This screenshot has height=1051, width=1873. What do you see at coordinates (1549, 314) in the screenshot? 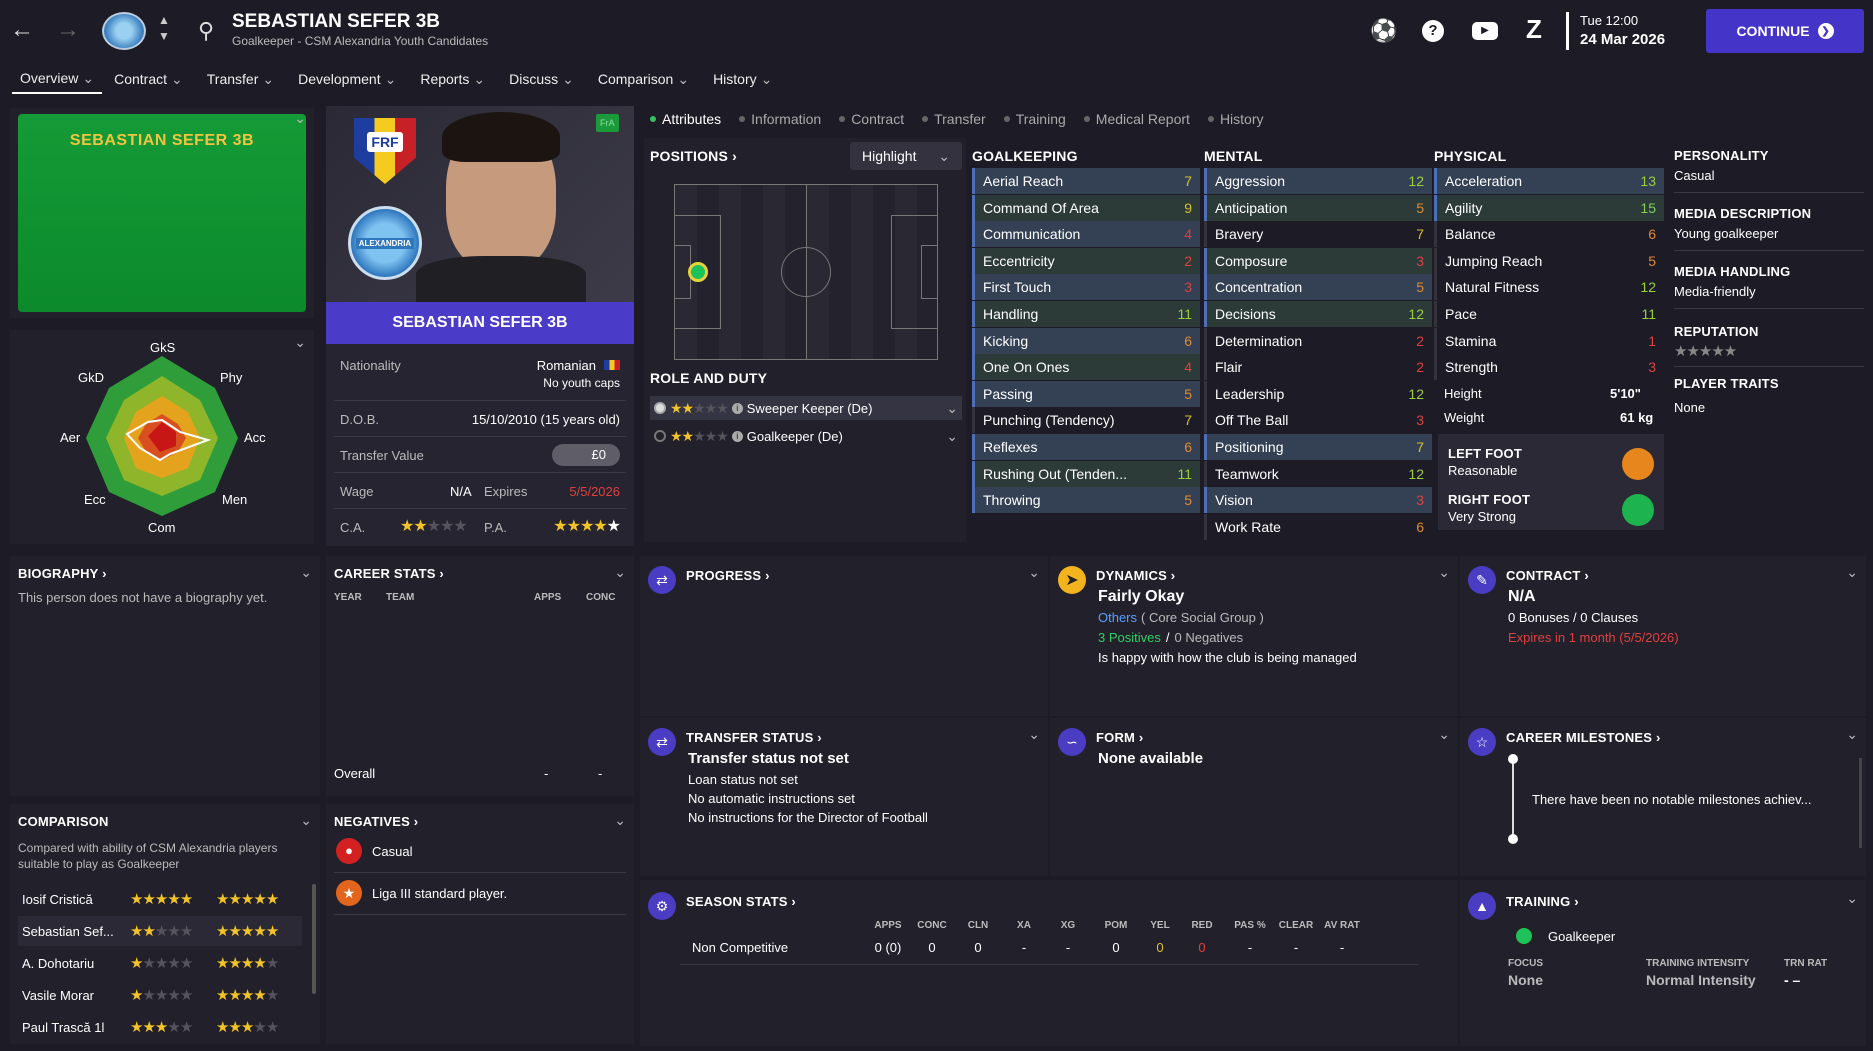
I see `attribute-row: Pace 11` at bounding box center [1549, 314].